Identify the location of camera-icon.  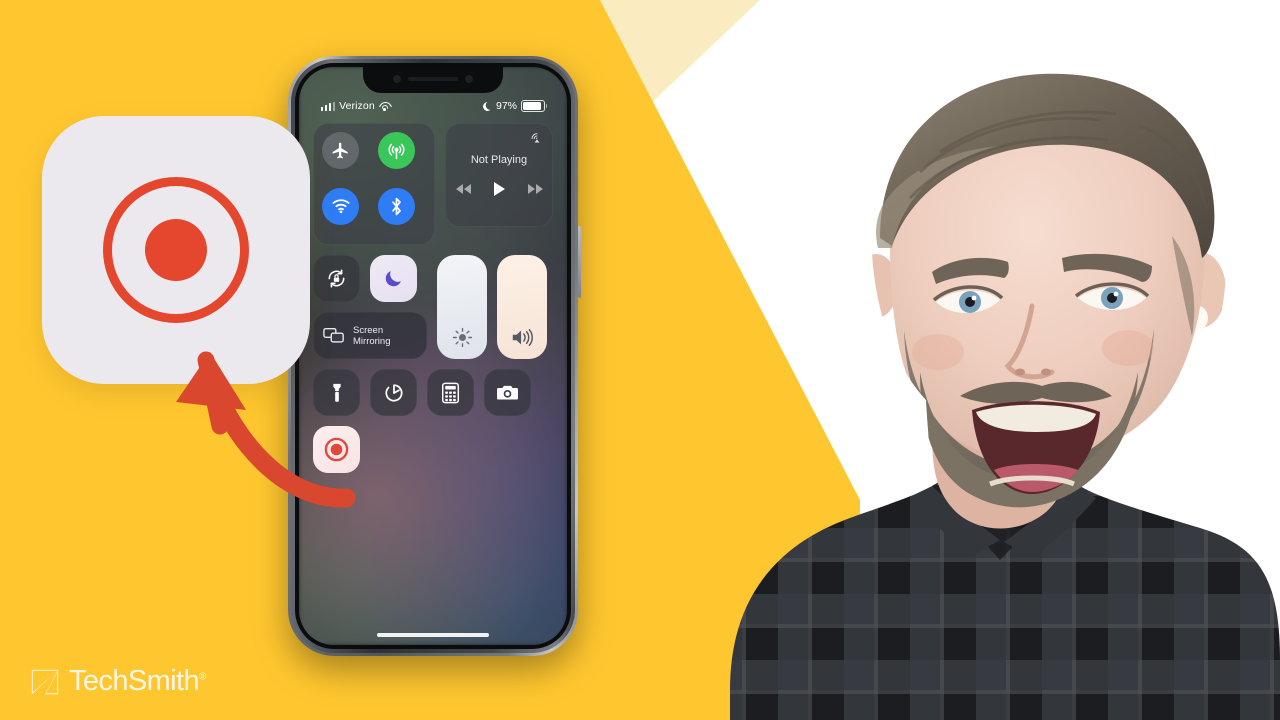
(507, 392).